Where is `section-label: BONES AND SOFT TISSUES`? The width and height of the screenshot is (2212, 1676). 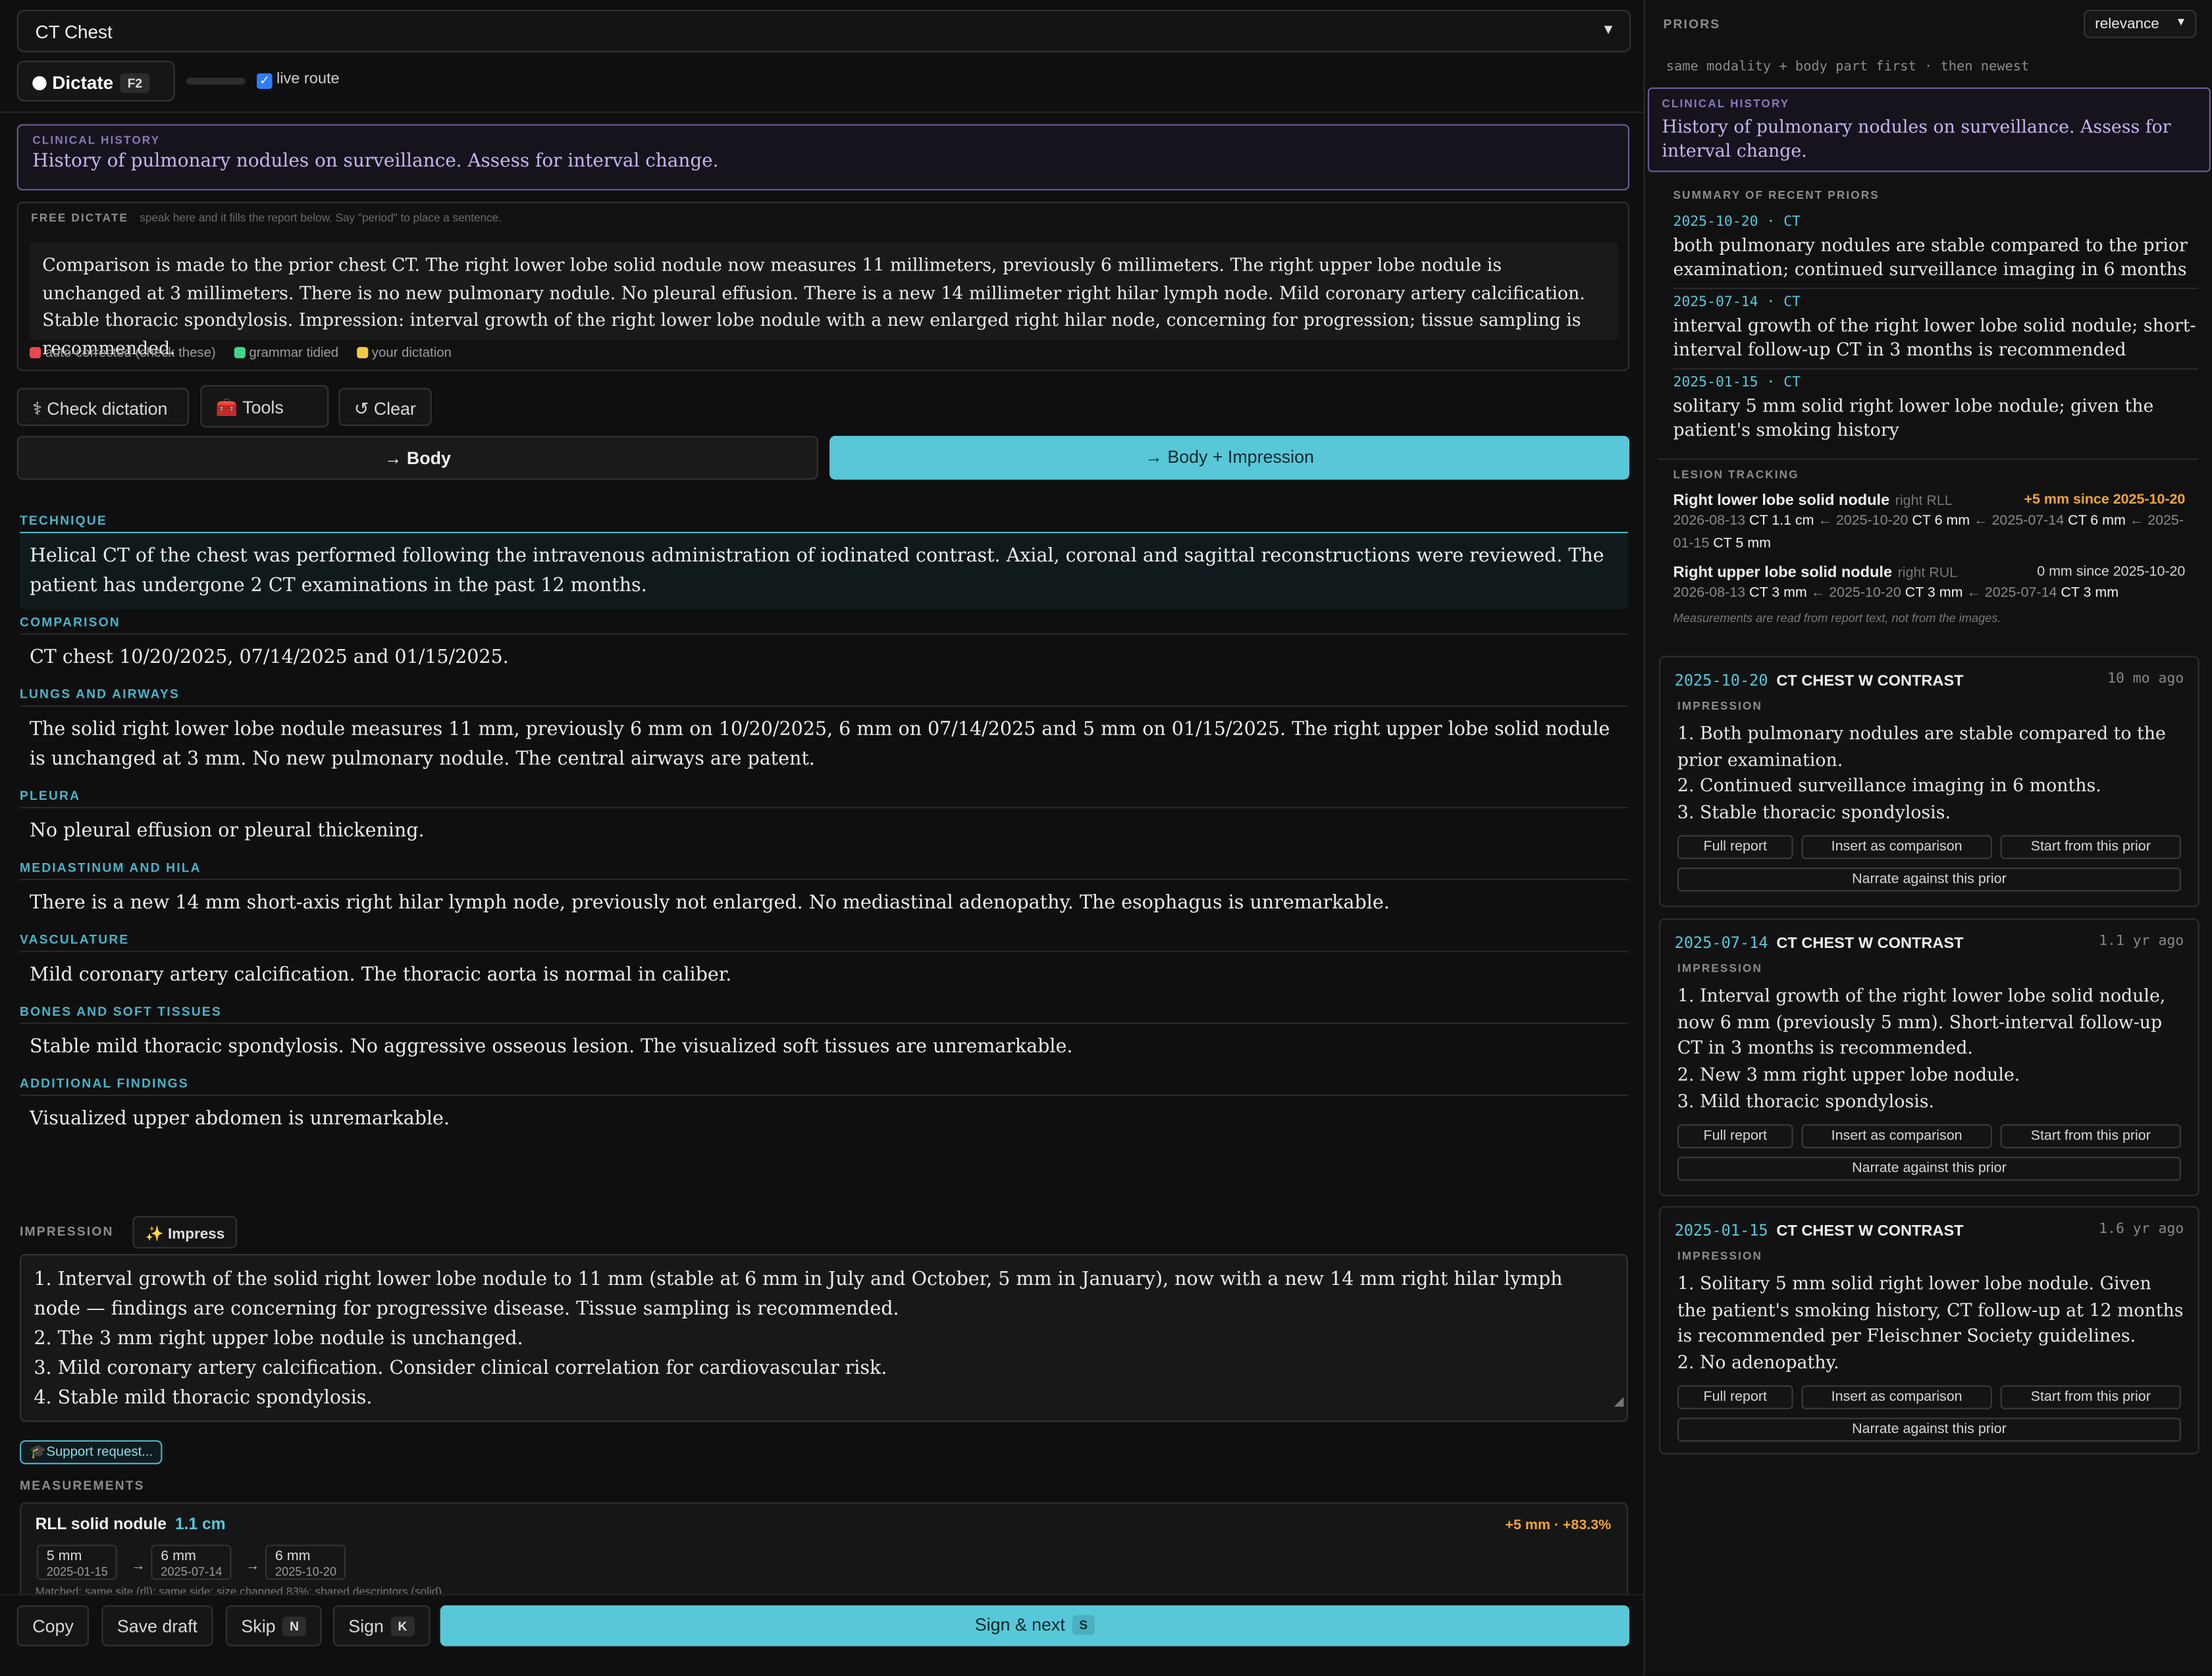 section-label: BONES AND SOFT TISSUES is located at coordinates (824, 1011).